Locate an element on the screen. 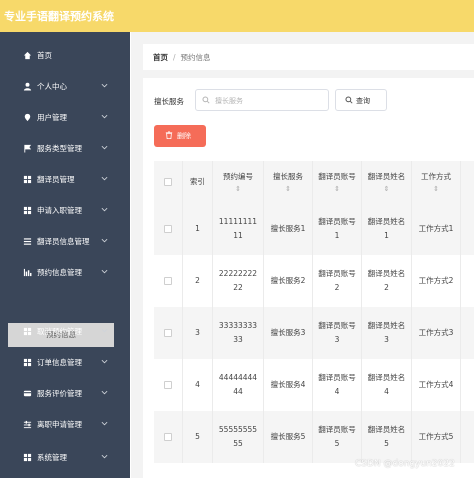 This screenshot has height=478, width=474. table-cell-mode: 工作方式4 is located at coordinates (435, 385).